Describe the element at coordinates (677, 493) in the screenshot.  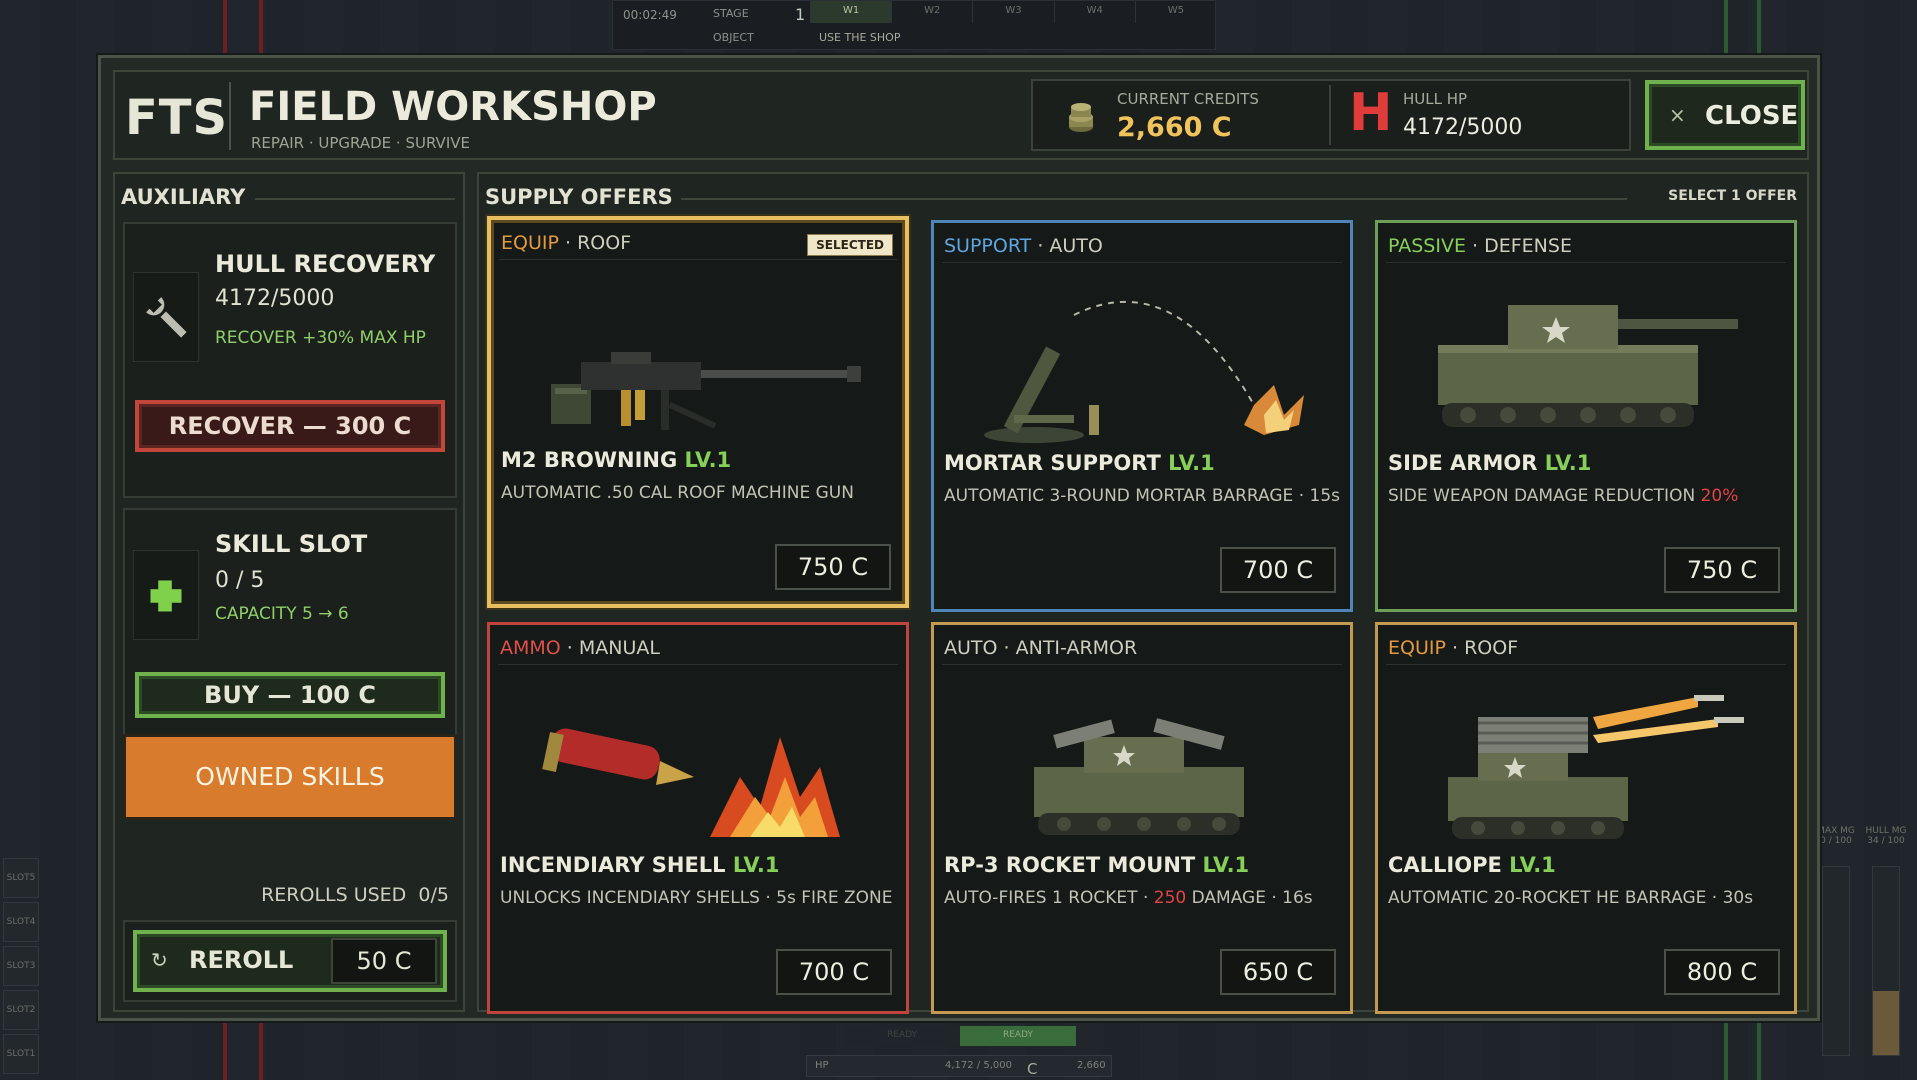
I see `card-description: AUTOMATIC .50 CAL ROOF MACHINE GUN` at that location.